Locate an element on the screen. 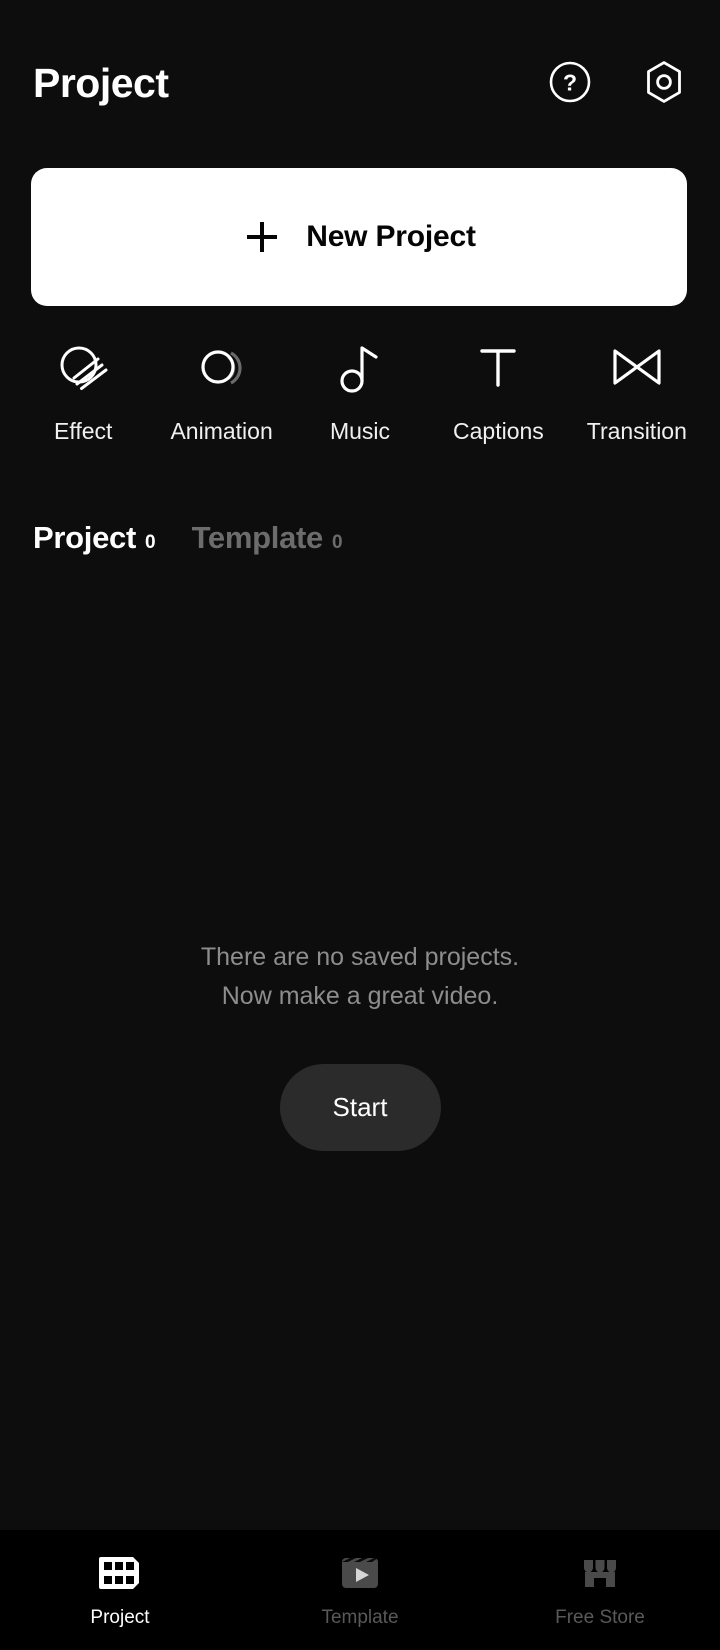 This screenshot has width=720, height=1650. hex-settings-icon is located at coordinates (664, 82).